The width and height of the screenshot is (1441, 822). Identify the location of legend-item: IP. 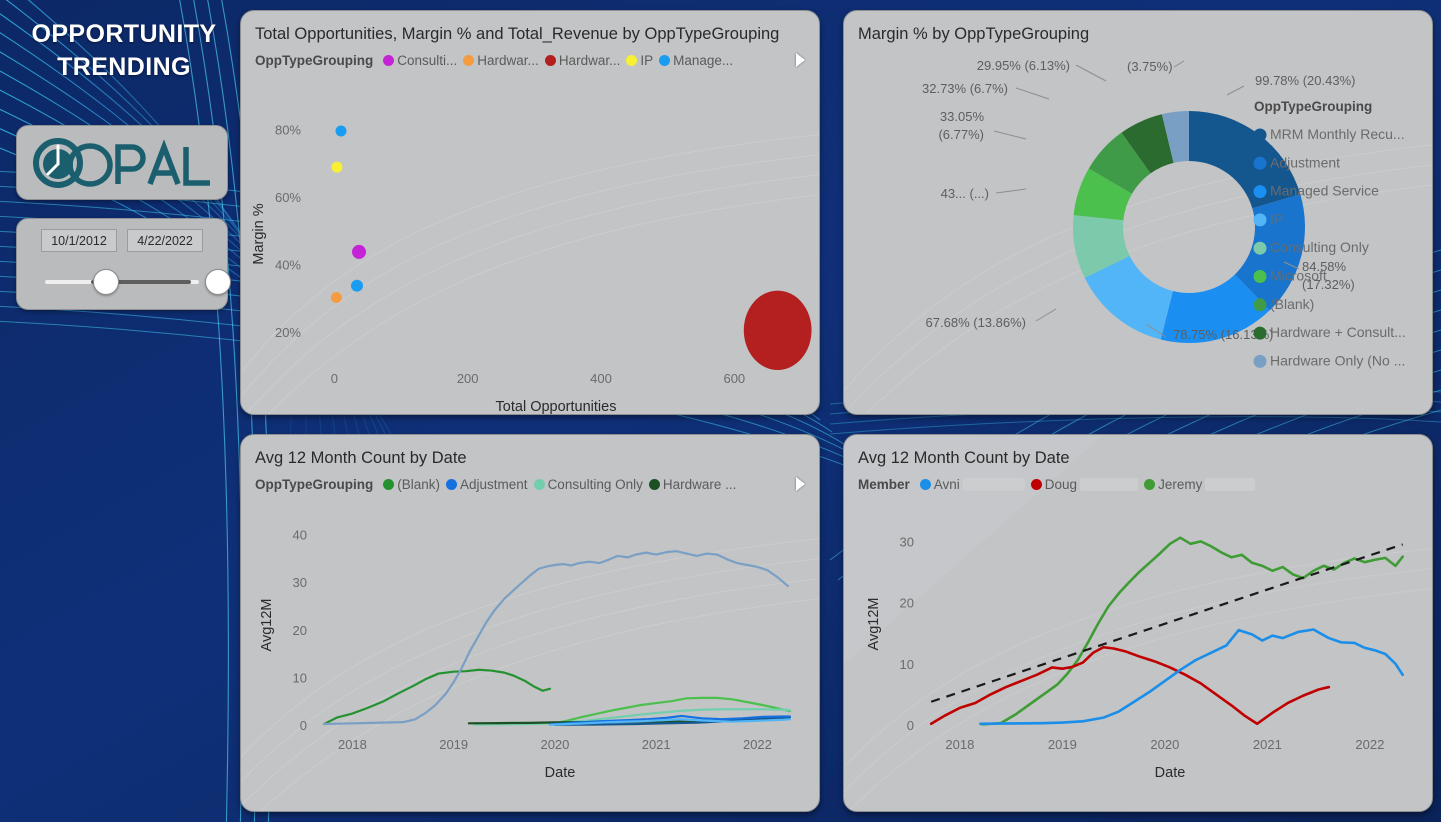
(639, 60).